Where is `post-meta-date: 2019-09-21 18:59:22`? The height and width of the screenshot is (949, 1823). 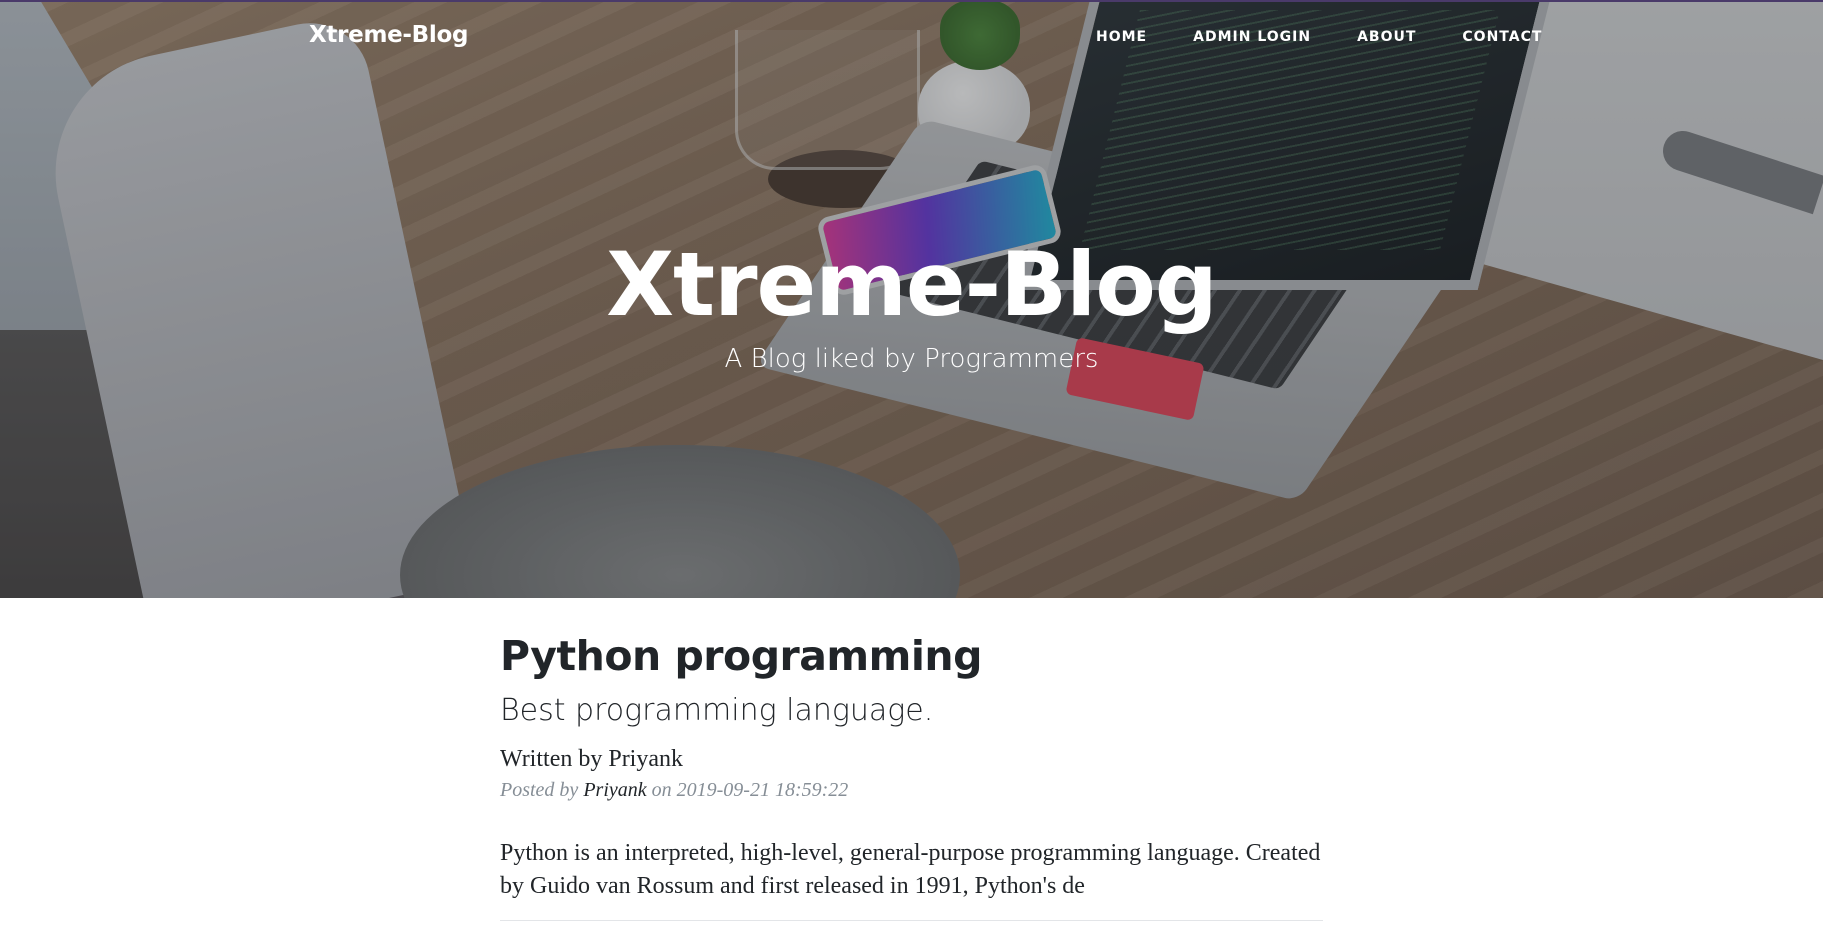 post-meta-date: 2019-09-21 18:59:22 is located at coordinates (762, 790).